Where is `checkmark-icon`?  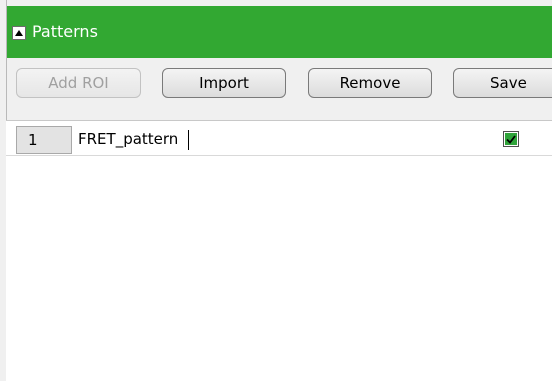
checkmark-icon is located at coordinates (511, 139).